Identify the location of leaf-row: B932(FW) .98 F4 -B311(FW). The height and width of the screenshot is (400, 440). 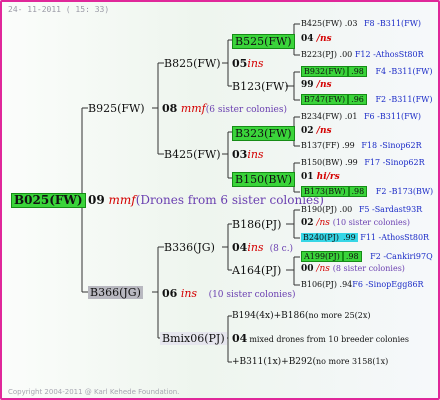
(367, 71).